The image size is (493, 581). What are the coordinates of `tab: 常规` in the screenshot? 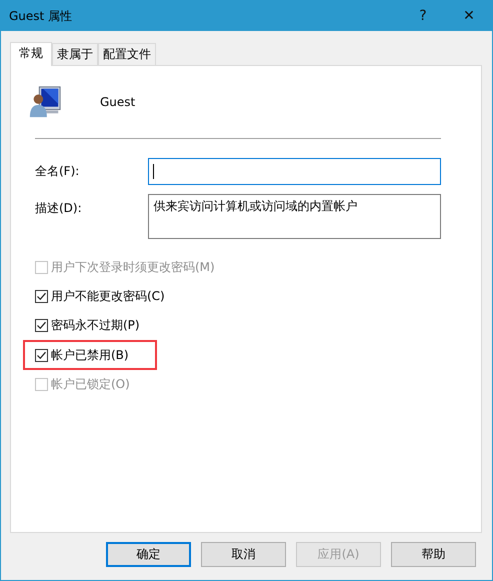 It's located at (31, 54).